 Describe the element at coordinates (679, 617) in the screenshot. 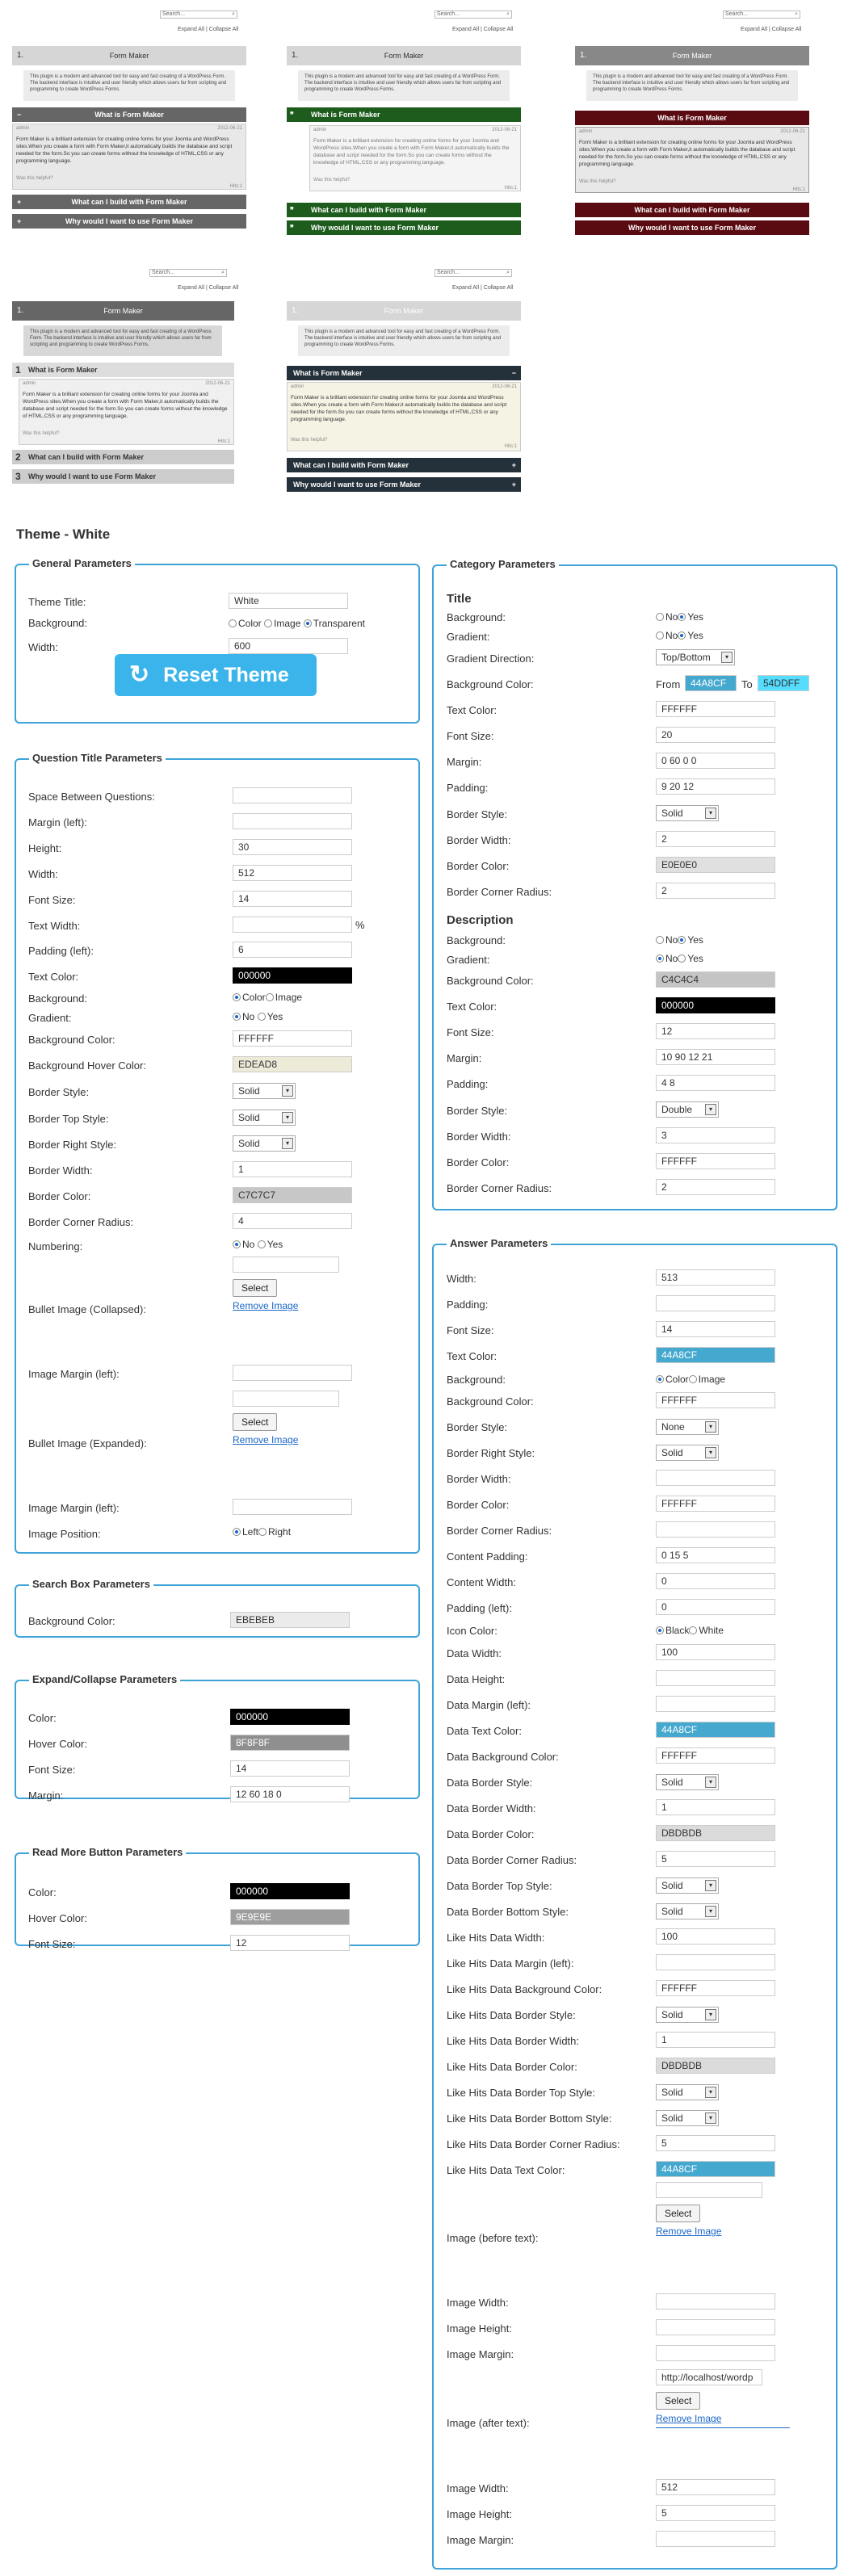

I see `background-radio-group: No Yes` at that location.